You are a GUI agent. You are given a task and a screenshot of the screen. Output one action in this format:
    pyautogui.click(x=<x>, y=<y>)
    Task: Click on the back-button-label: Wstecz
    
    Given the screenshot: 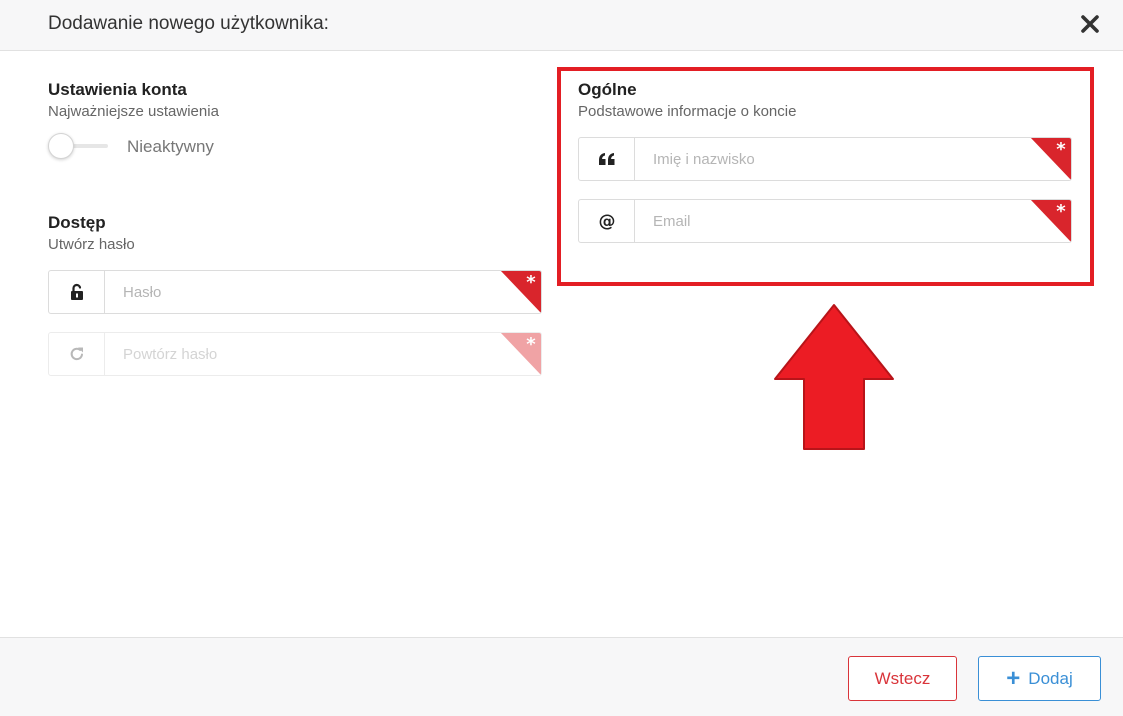 What is the action you would take?
    pyautogui.click(x=902, y=678)
    